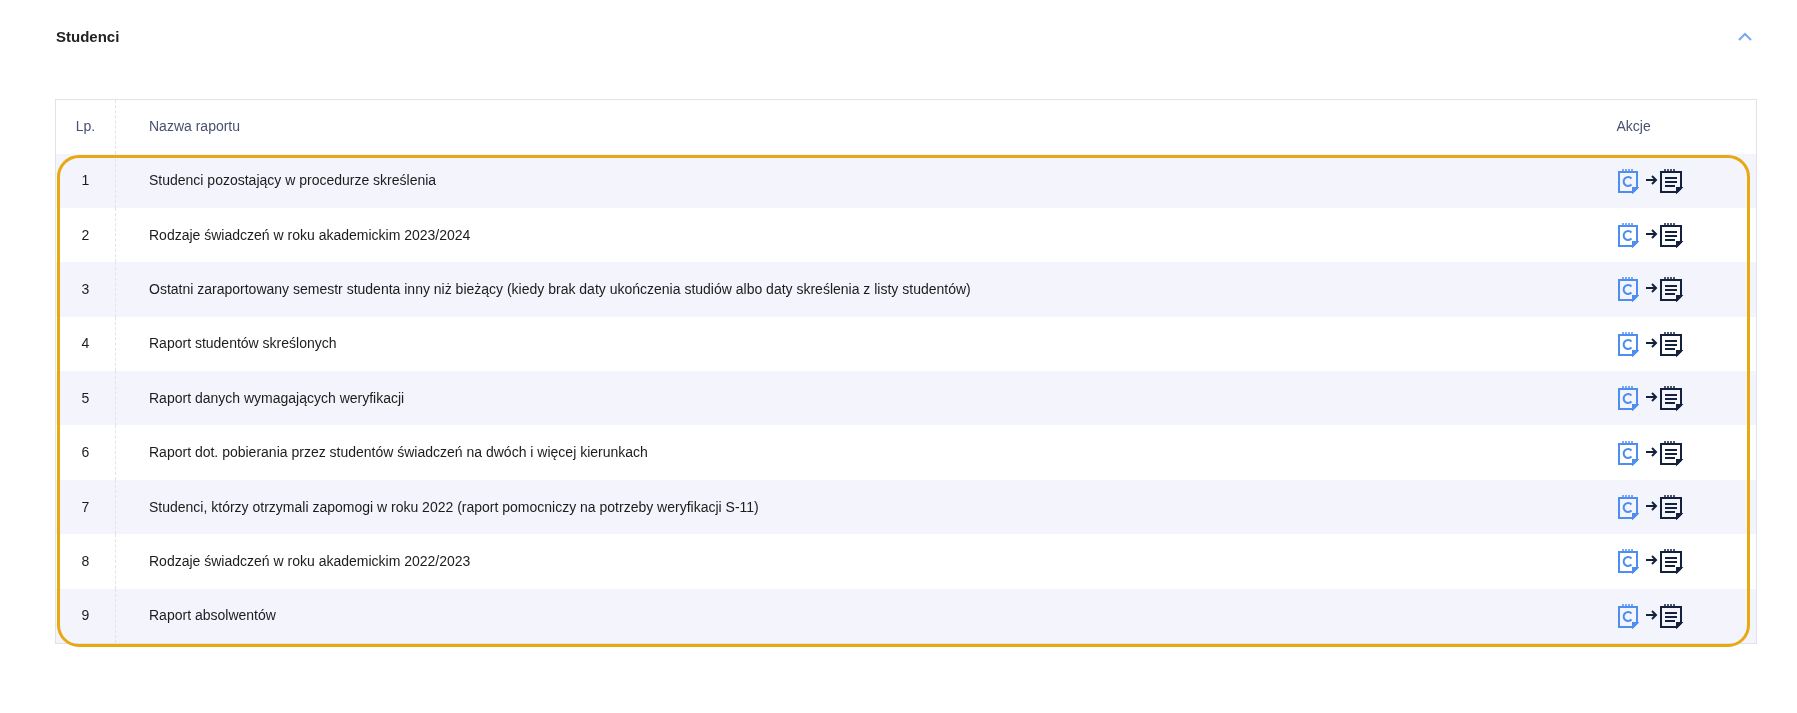 This screenshot has height=713, width=1797. What do you see at coordinates (85, 560) in the screenshot?
I see `row-number: 8` at bounding box center [85, 560].